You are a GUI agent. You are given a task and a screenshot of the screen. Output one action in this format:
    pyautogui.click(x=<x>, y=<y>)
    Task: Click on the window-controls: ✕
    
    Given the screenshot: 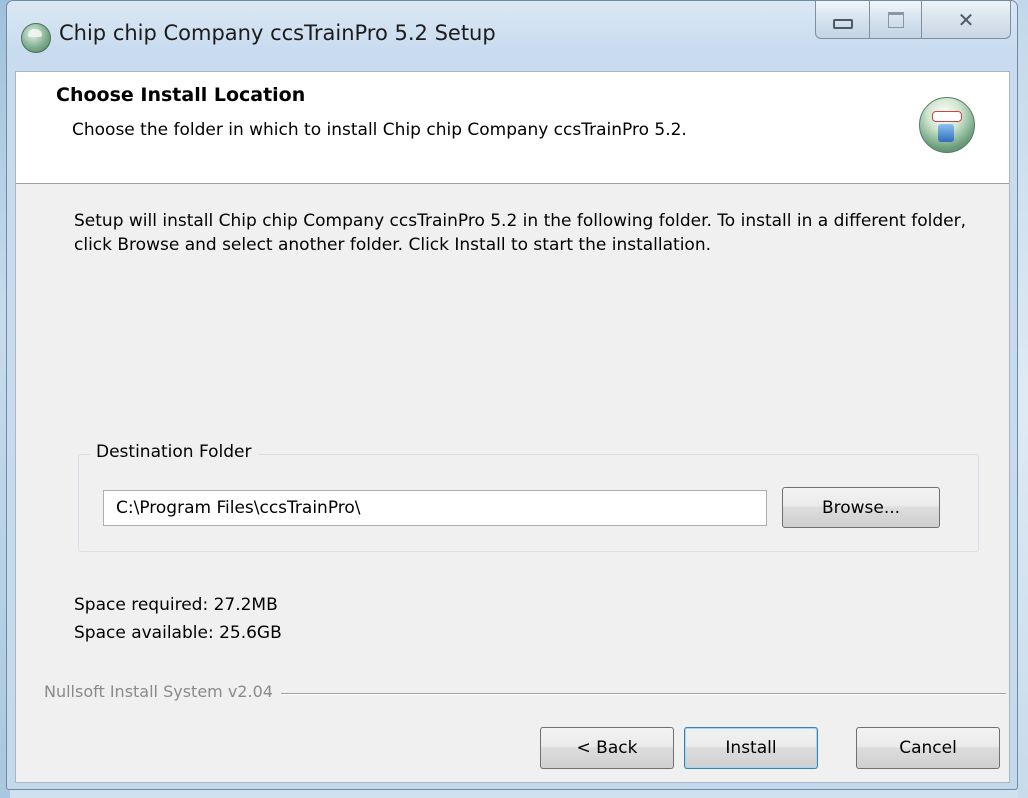 What is the action you would take?
    pyautogui.click(x=913, y=21)
    